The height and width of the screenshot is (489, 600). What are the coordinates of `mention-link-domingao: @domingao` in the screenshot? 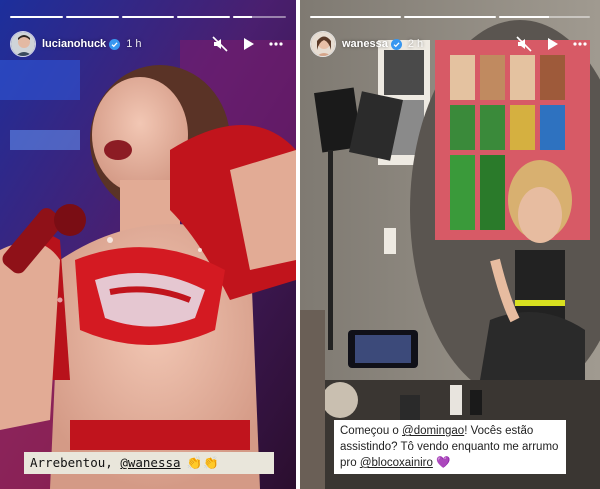 It's located at (433, 431).